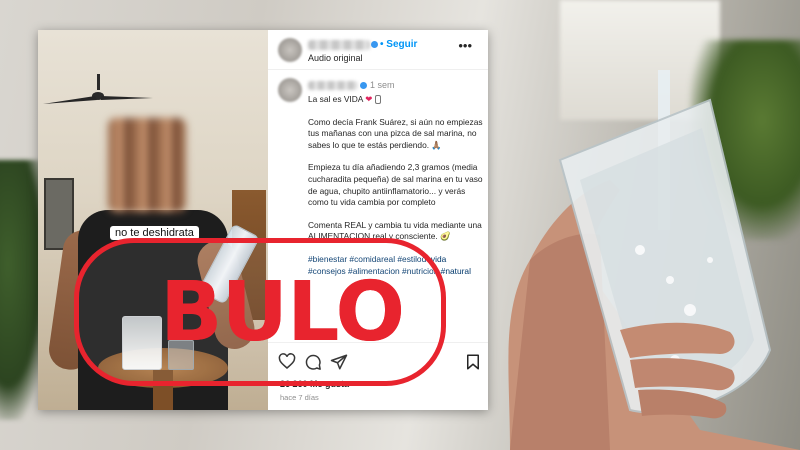 The width and height of the screenshot is (800, 450). What do you see at coordinates (290, 90) in the screenshot?
I see `caption-author-avatar` at bounding box center [290, 90].